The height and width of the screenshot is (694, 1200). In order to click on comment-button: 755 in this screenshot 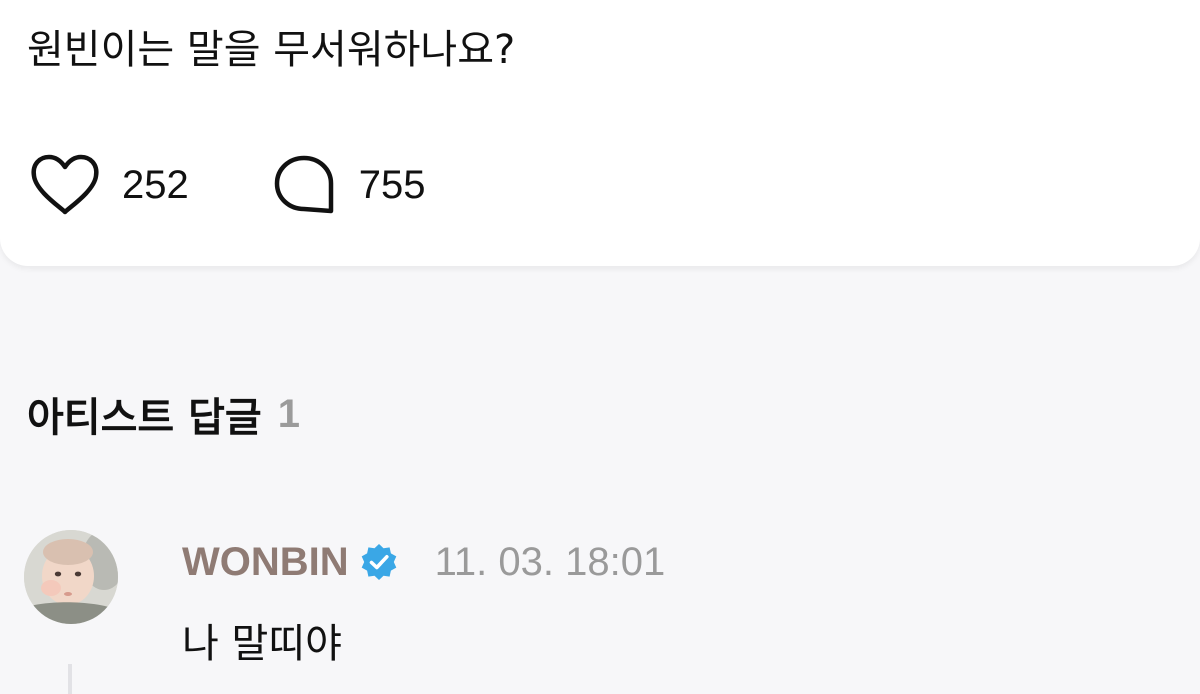, I will do `click(349, 185)`.